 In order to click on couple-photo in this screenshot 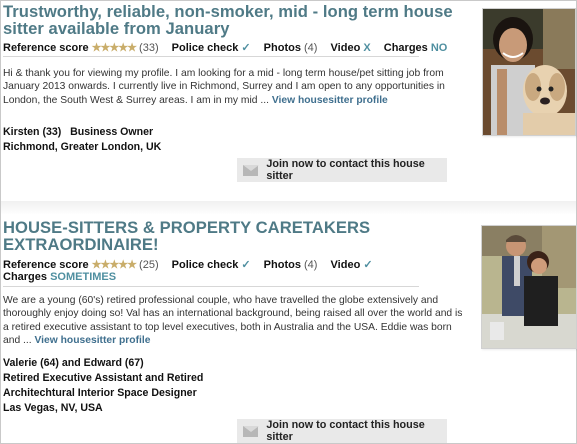, I will do `click(529, 287)`.